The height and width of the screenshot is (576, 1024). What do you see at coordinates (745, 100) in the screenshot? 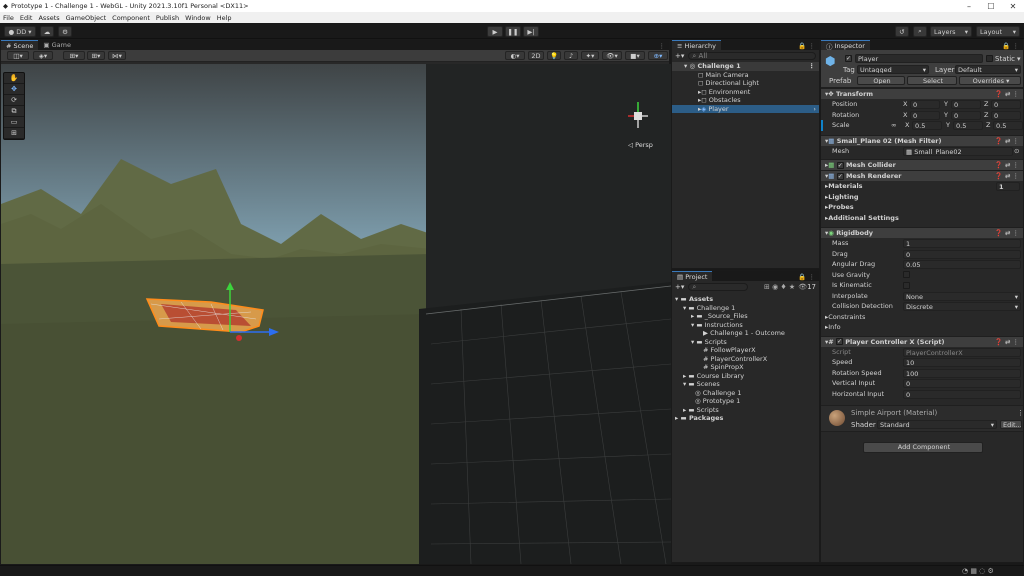
I see `list-item: ▸◻ Obstacles` at bounding box center [745, 100].